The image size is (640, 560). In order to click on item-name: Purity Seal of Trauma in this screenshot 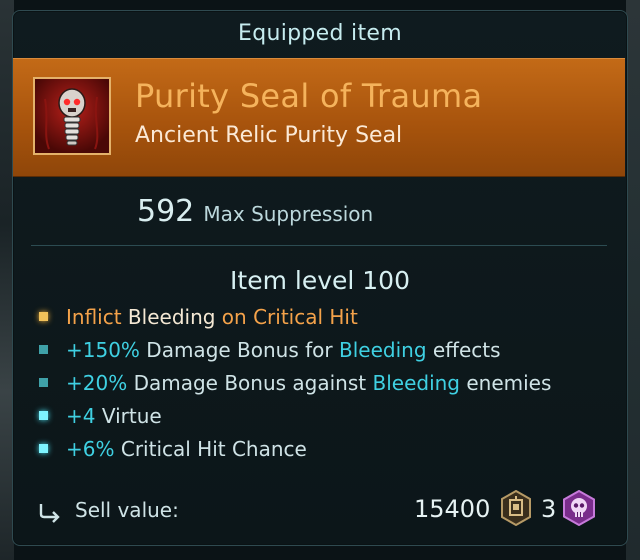, I will do `click(309, 96)`.